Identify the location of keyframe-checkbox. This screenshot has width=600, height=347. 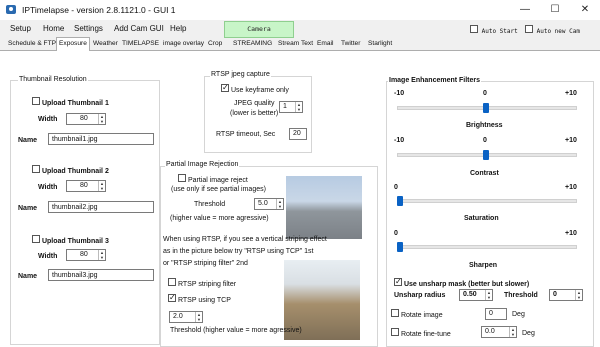
(225, 88).